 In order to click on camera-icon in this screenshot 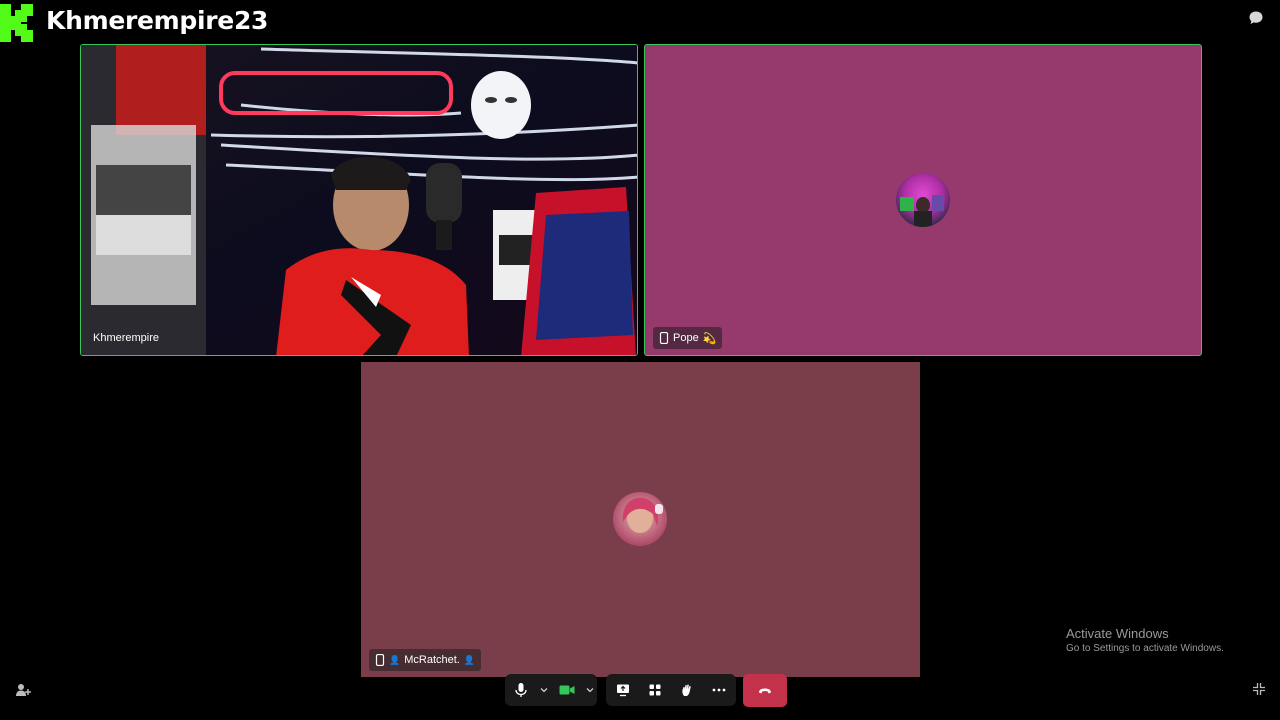, I will do `click(567, 690)`.